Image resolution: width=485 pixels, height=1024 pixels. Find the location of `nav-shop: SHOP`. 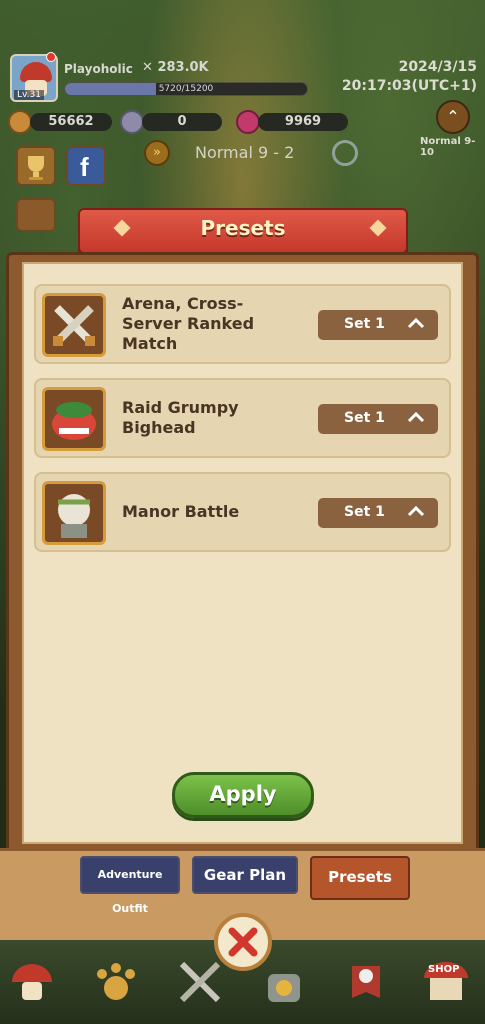

nav-shop: SHOP is located at coordinates (446, 982).